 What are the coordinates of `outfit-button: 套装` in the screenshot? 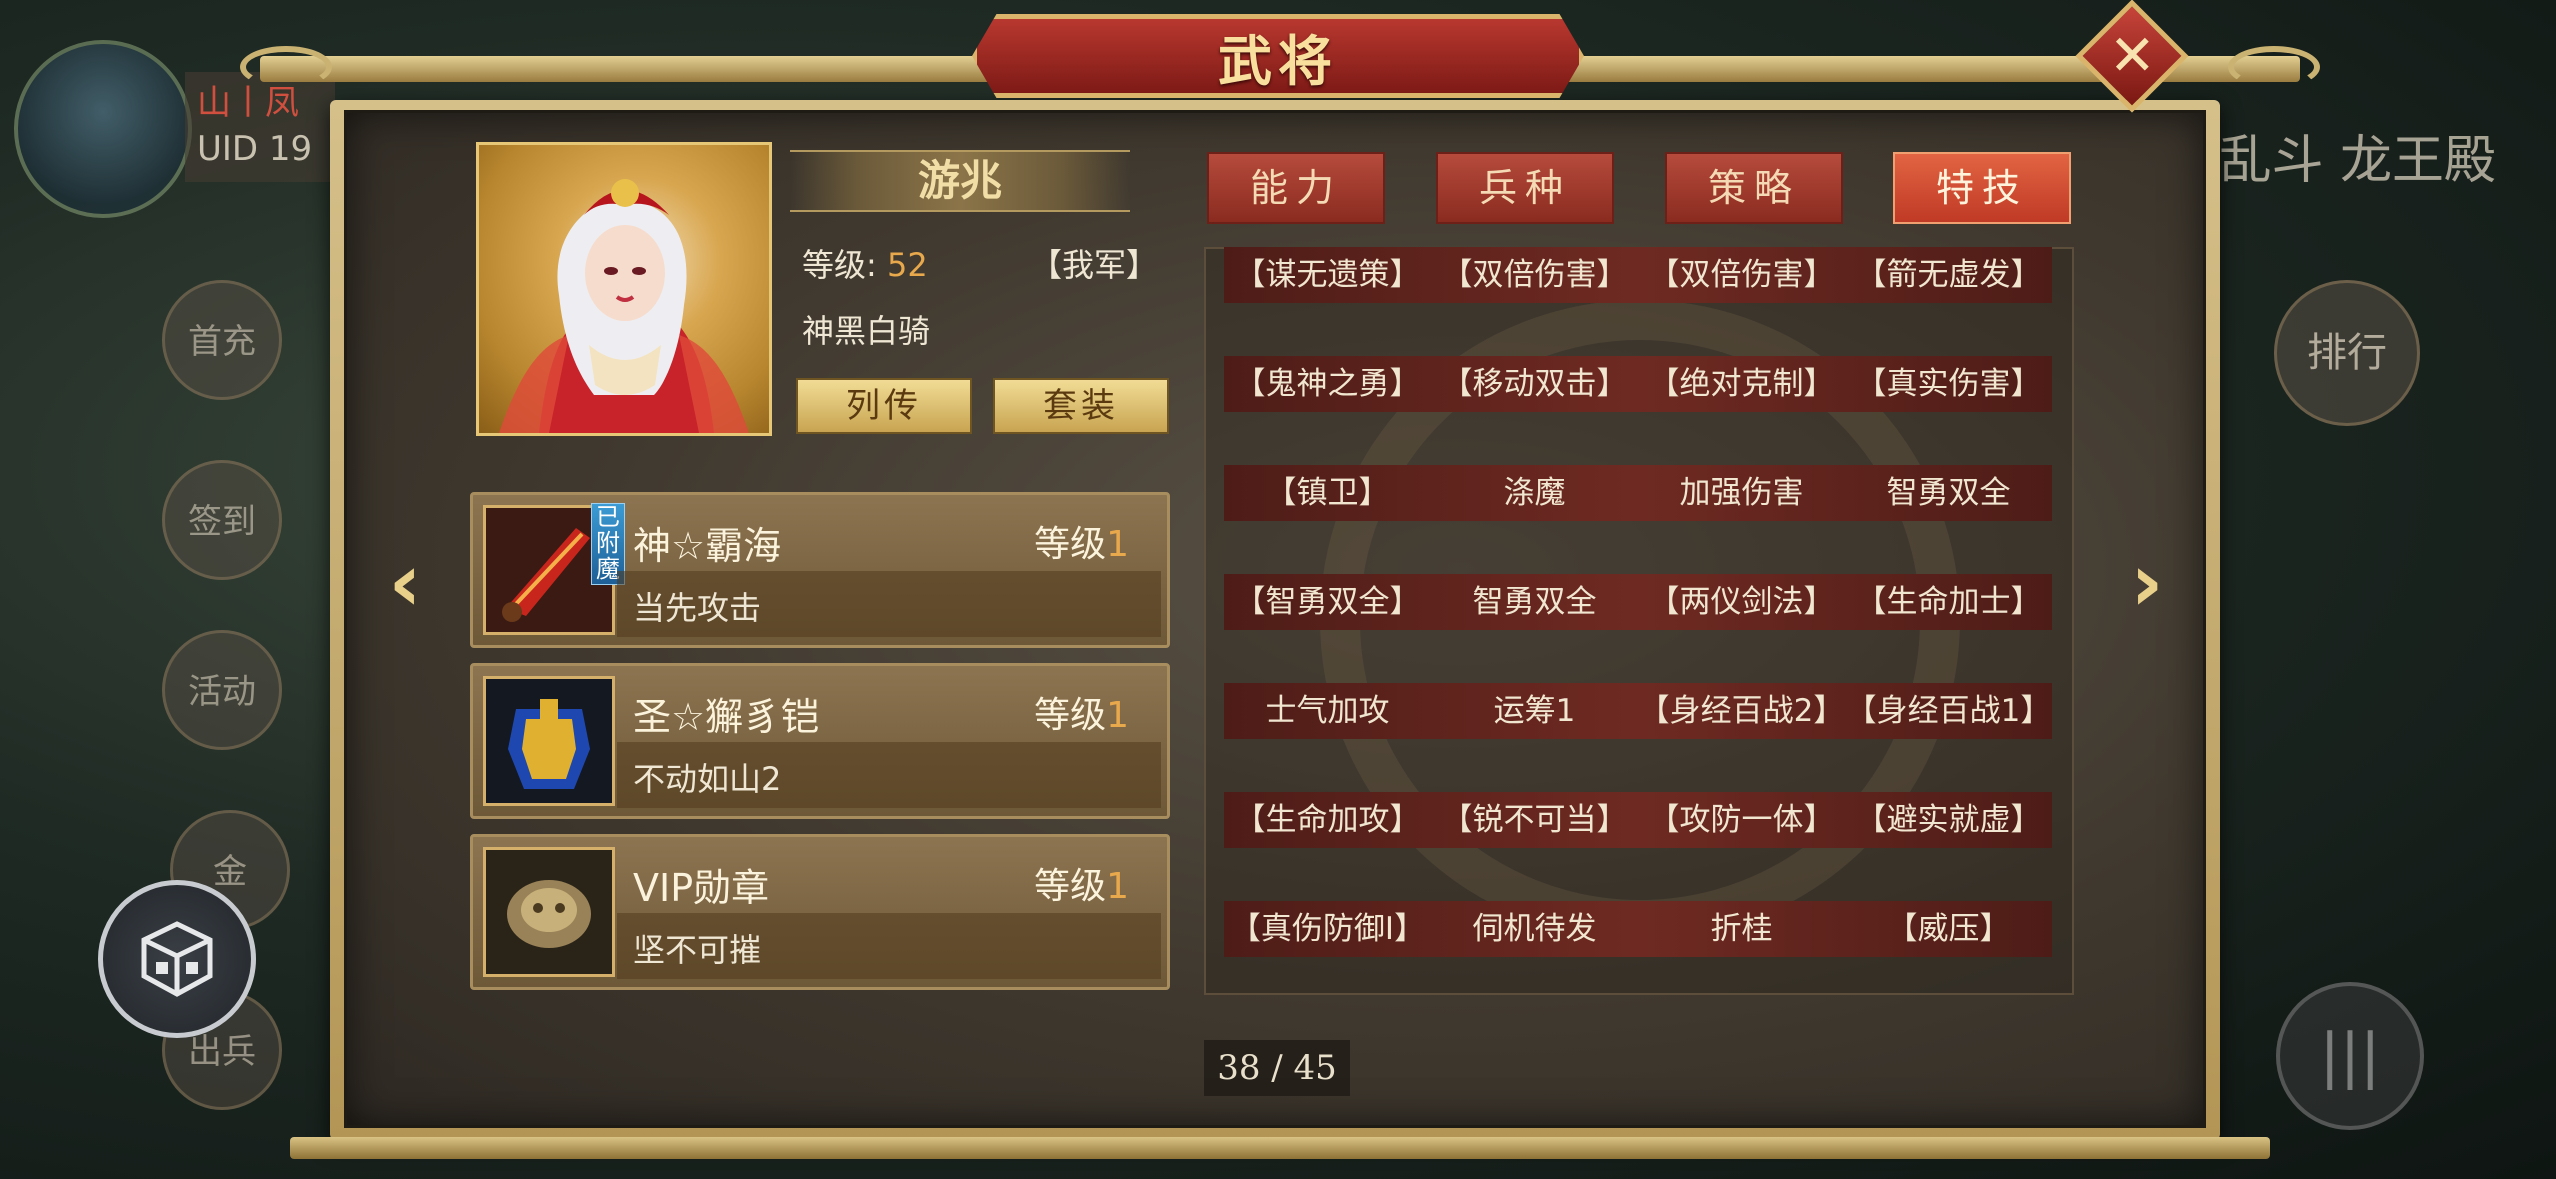 It's located at (1081, 406).